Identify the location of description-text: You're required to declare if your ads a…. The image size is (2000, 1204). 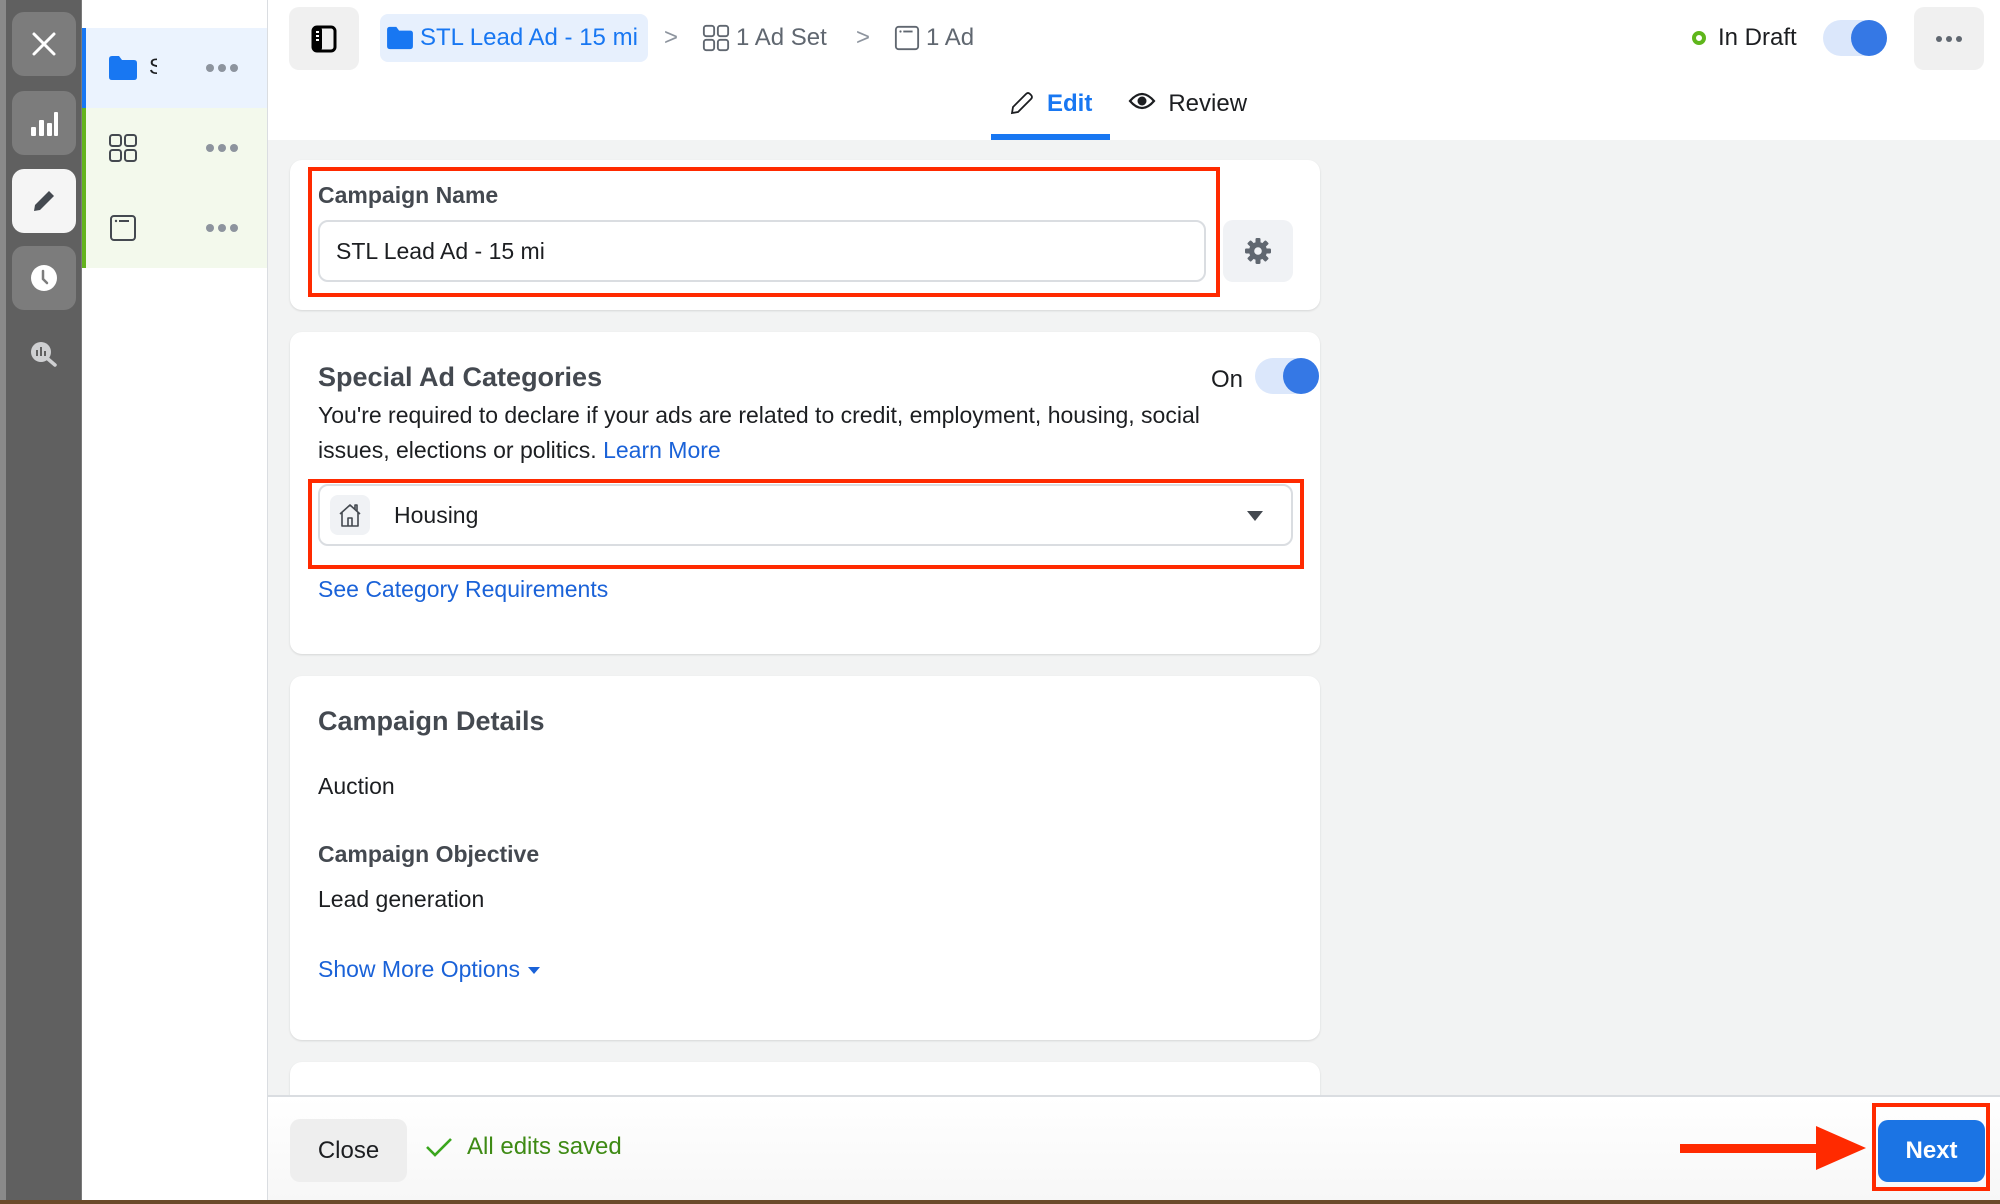
(759, 432).